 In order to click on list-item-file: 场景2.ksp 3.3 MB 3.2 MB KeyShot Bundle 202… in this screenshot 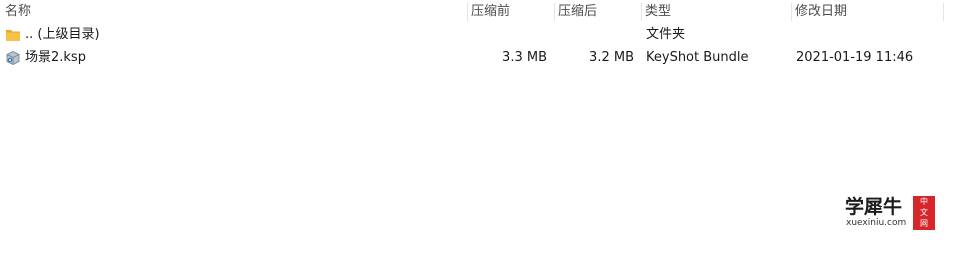, I will do `click(486, 58)`.